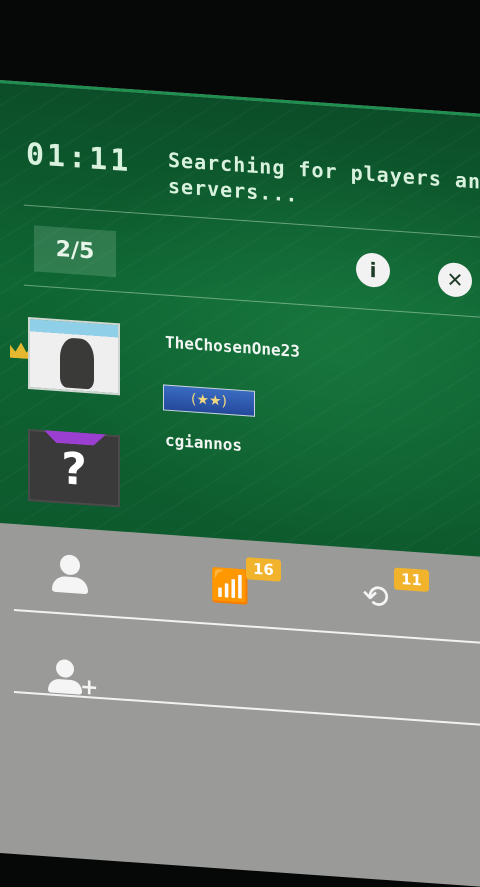 The height and width of the screenshot is (887, 480). What do you see at coordinates (75, 251) in the screenshot?
I see `player-count: 2/5` at bounding box center [75, 251].